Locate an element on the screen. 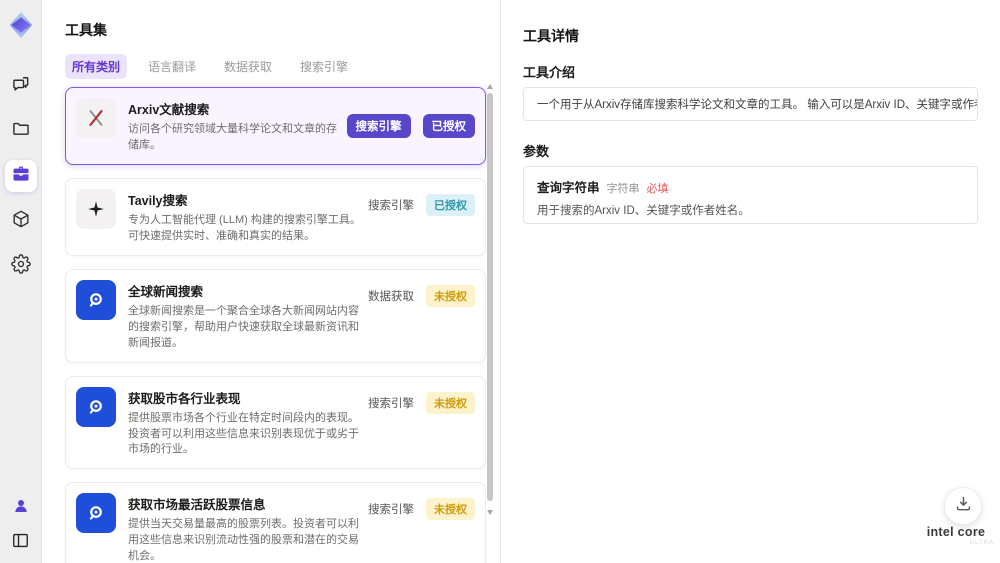  scrollbar-down-arrow-icon is located at coordinates (490, 512).